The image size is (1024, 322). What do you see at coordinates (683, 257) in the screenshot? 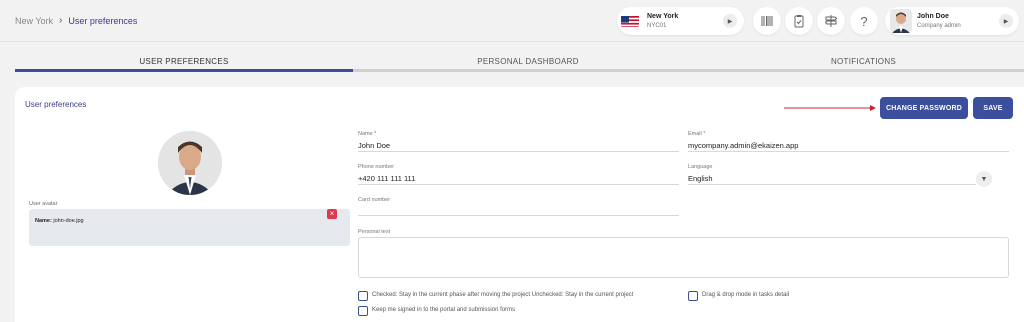
I see `personal-text-textarea` at bounding box center [683, 257].